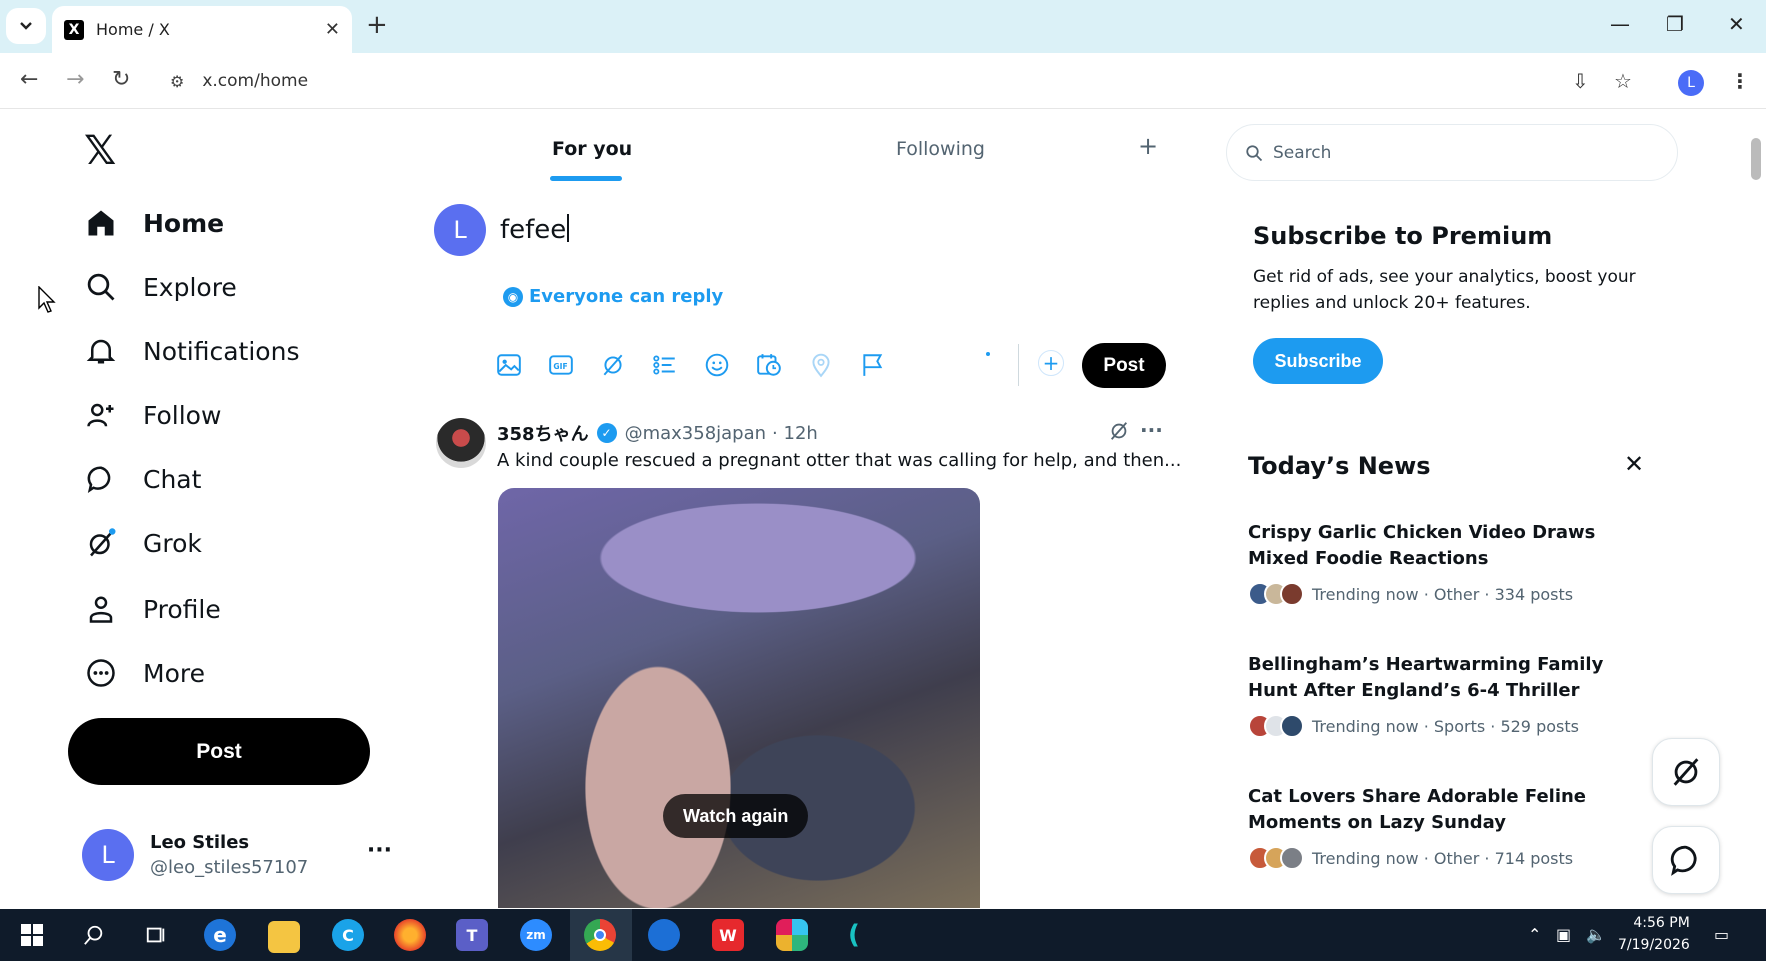 Image resolution: width=1766 pixels, height=961 pixels. What do you see at coordinates (1620, 24) in the screenshot?
I see `minimize-icon: —` at bounding box center [1620, 24].